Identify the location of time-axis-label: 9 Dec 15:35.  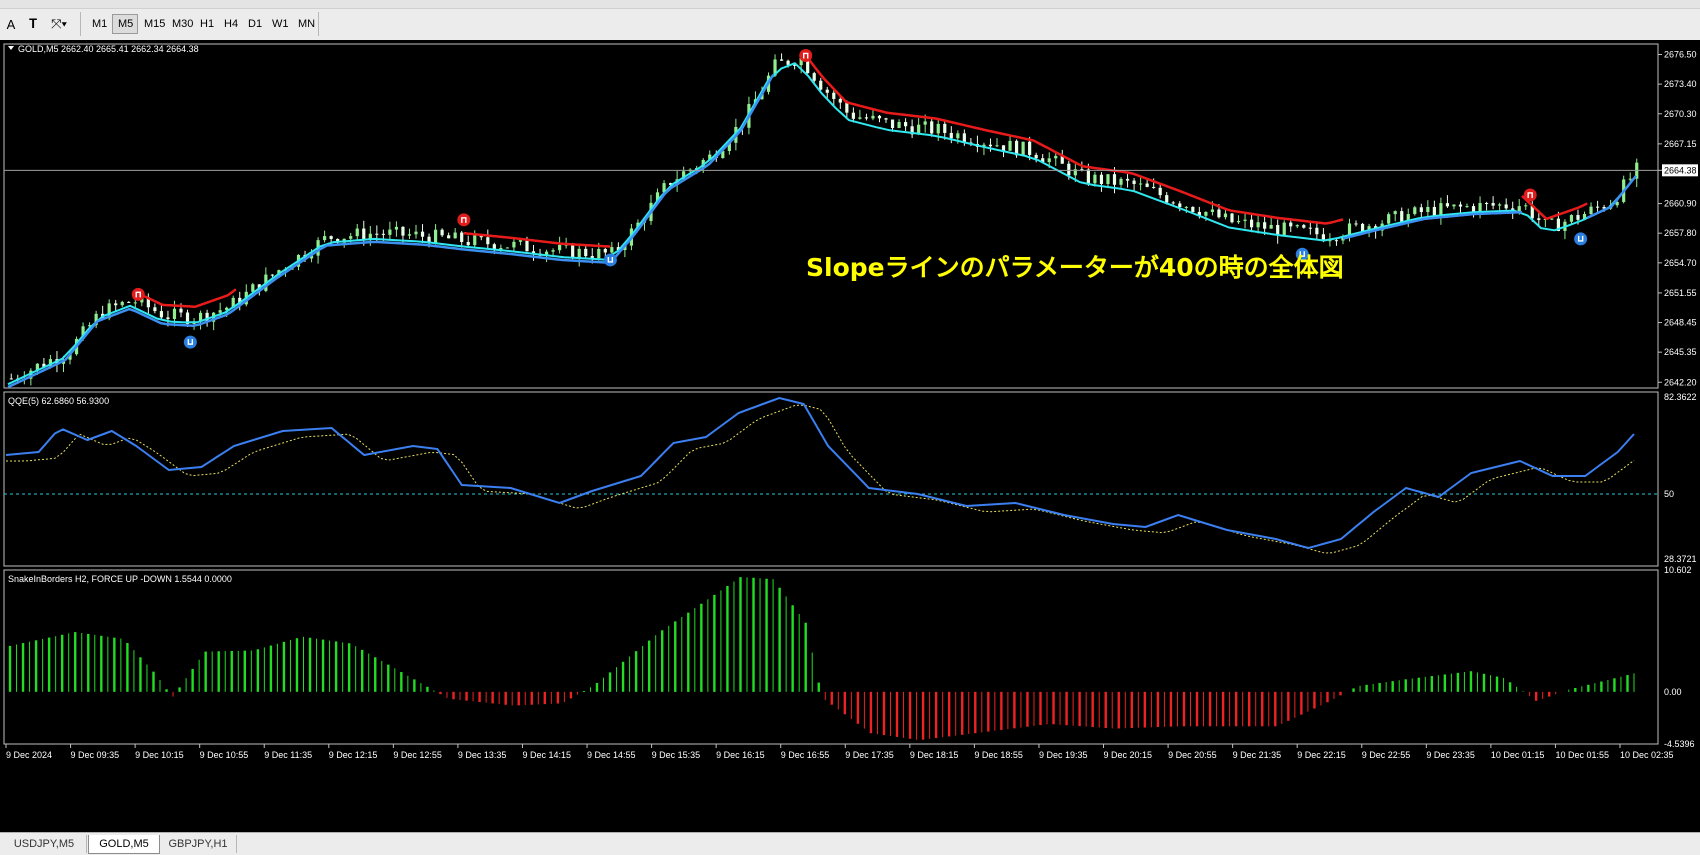
(676, 755).